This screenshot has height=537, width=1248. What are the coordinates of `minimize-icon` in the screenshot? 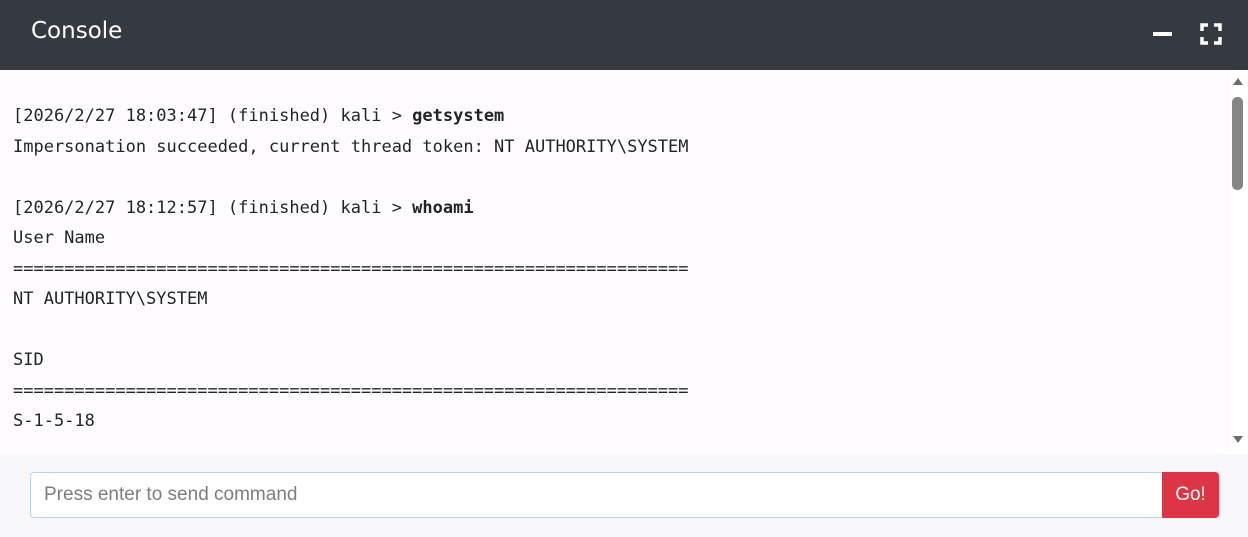 It's located at (1162, 34).